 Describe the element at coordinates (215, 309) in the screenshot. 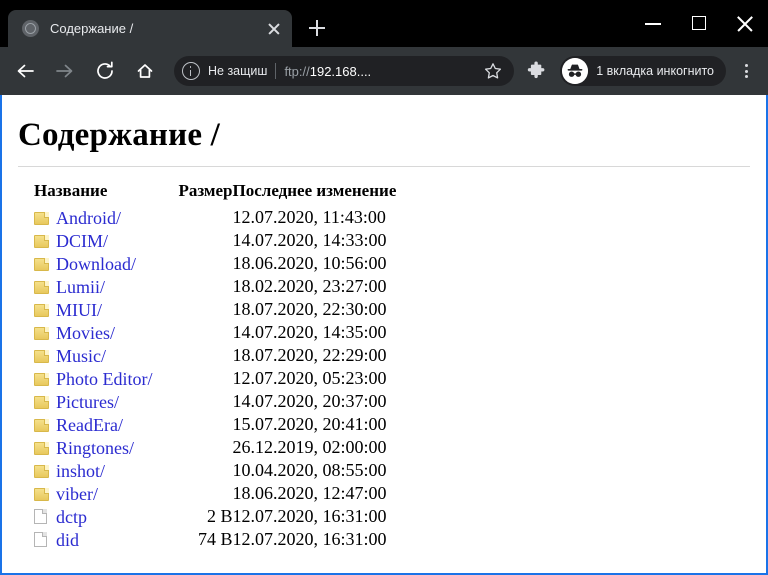

I see `table-row: MIUI/18.07.2020, 22:30:00` at that location.